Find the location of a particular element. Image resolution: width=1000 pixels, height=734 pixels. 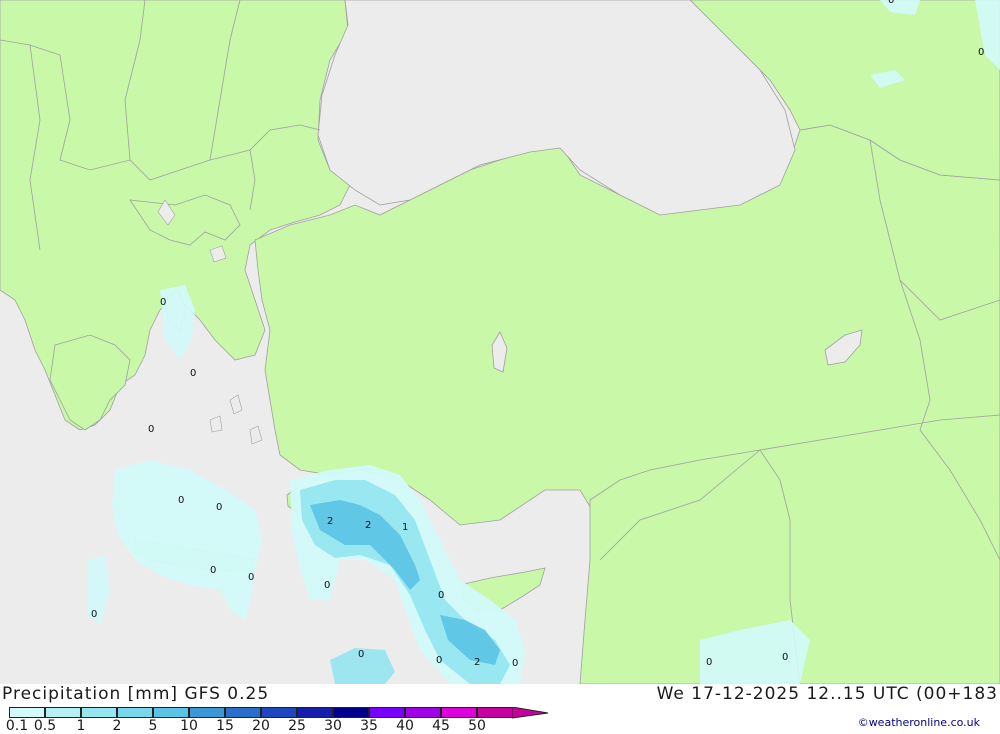

legend-tick-label: 20 is located at coordinates (261, 726).